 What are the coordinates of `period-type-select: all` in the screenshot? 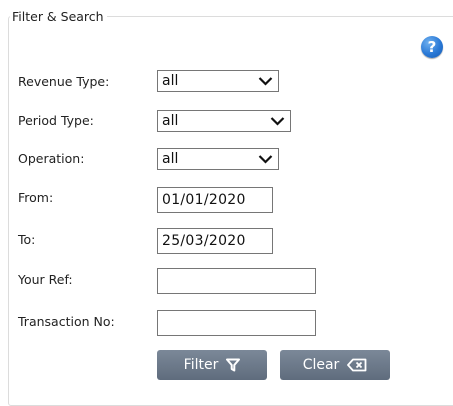 It's located at (224, 121).